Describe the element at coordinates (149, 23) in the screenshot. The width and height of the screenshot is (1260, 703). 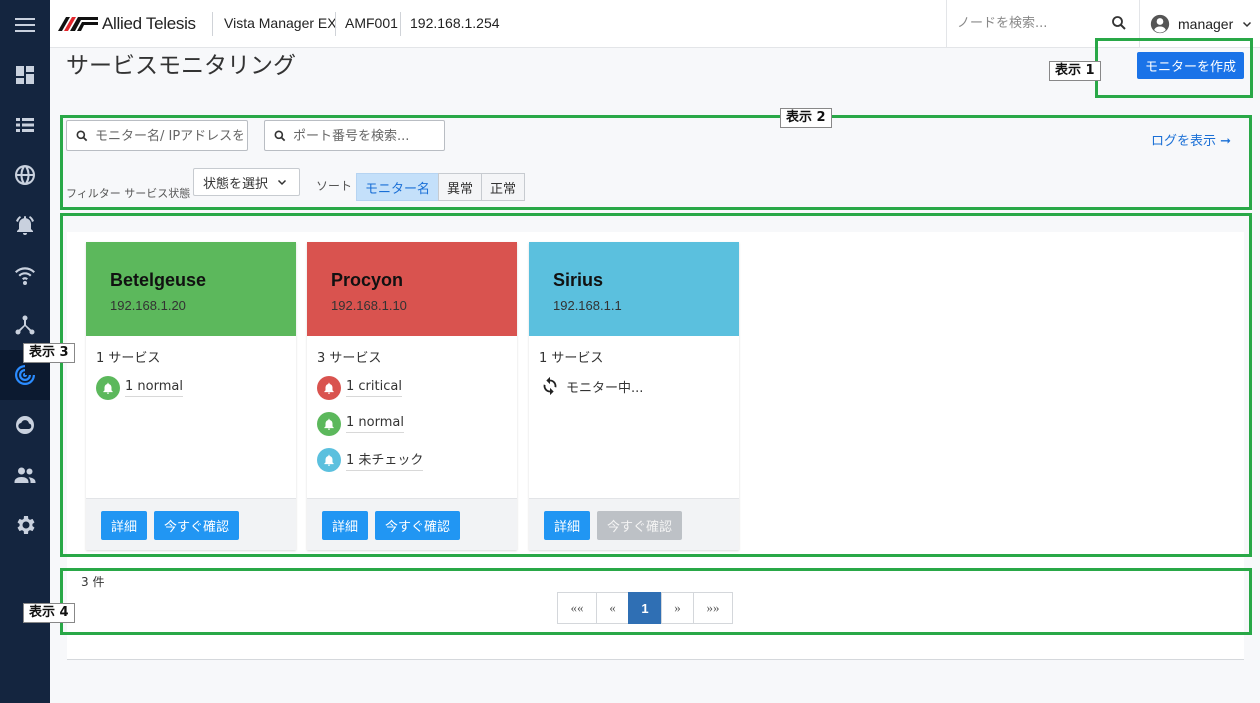
I see `brand-name: Allied Telesis` at that location.